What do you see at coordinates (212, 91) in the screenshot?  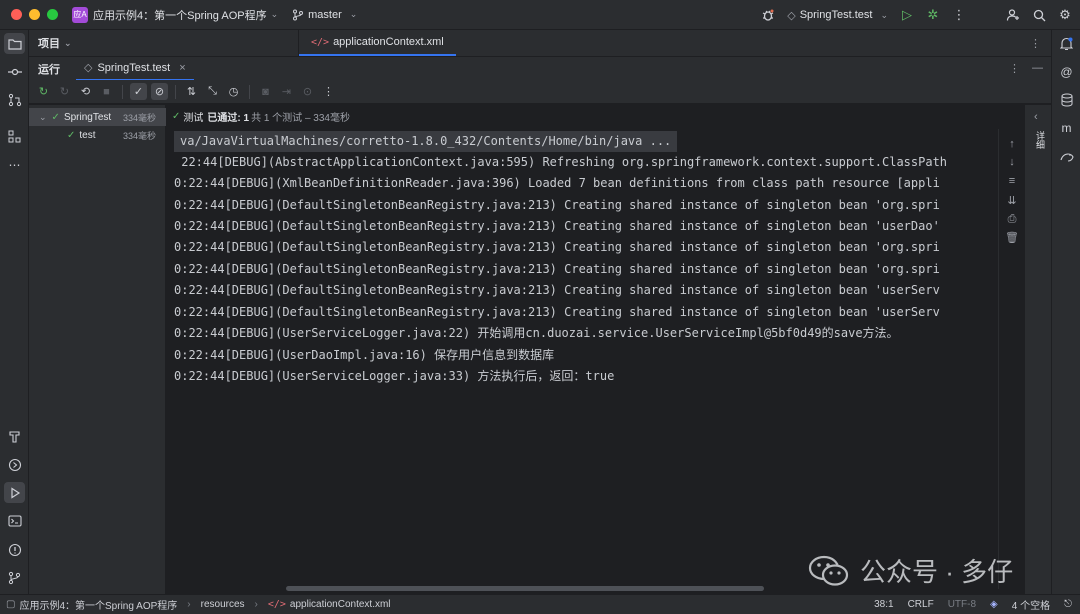 I see `sort-by-duration-icon: ⤡` at bounding box center [212, 91].